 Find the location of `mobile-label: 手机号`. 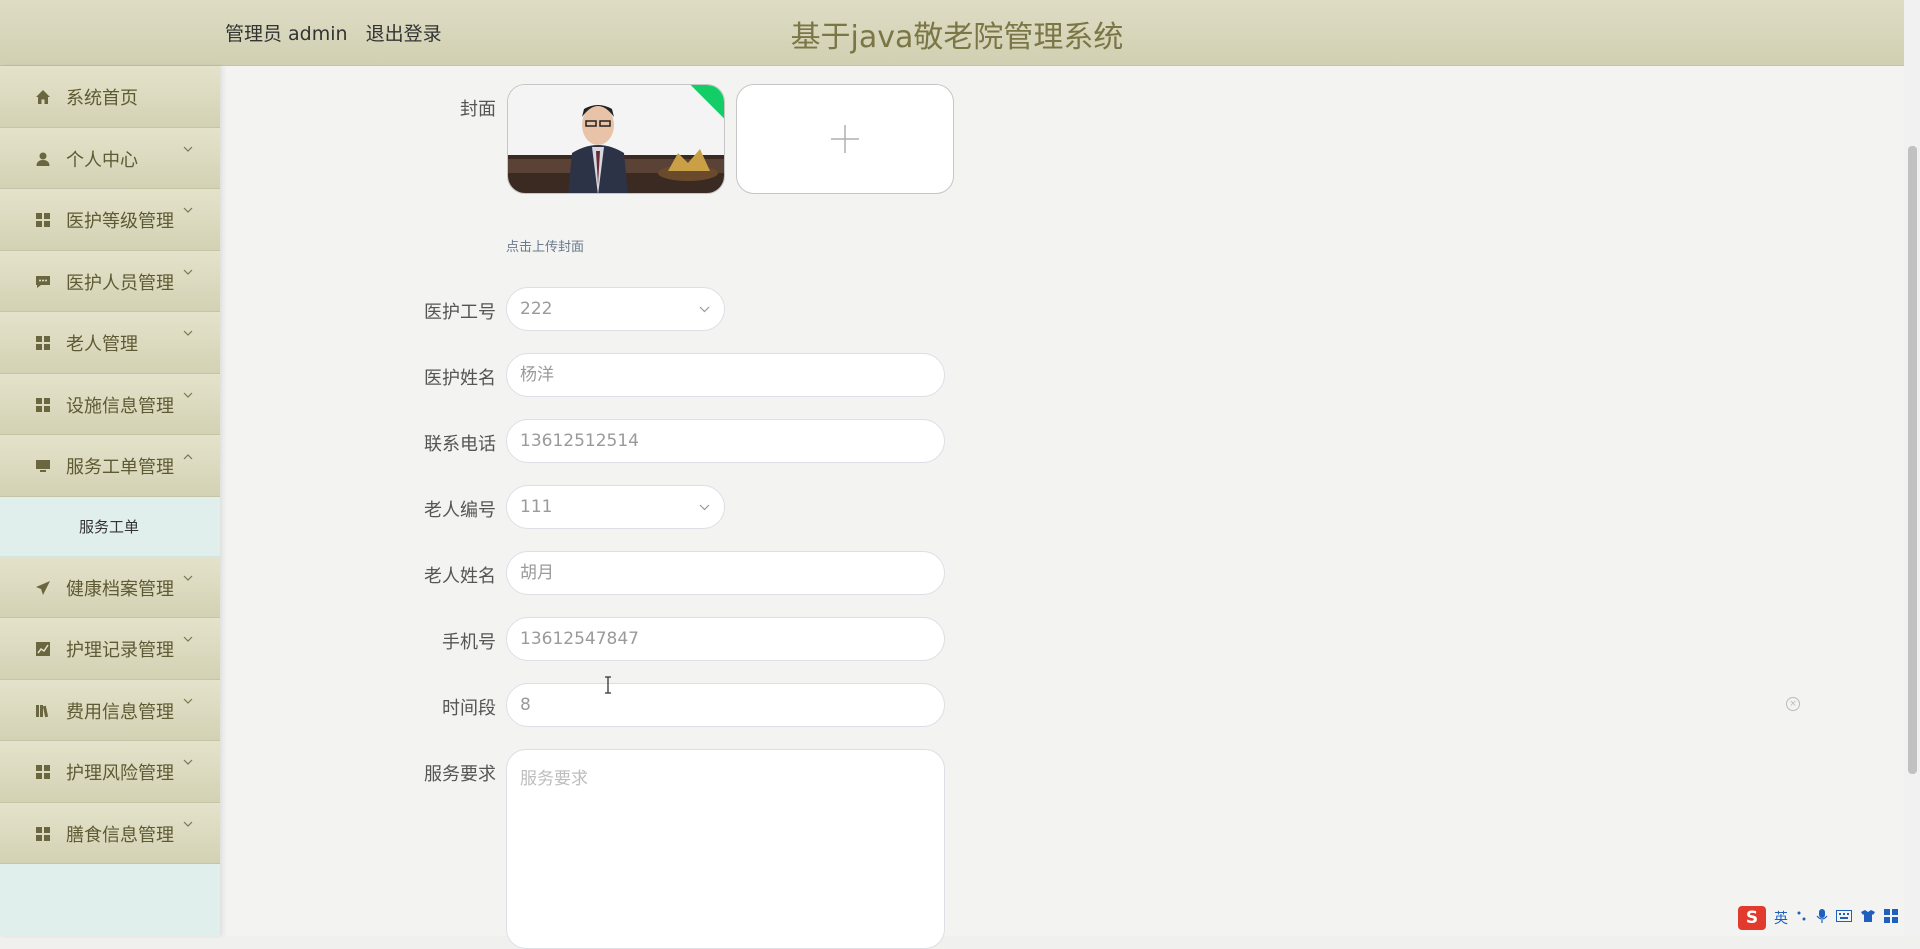

mobile-label: 手机号 is located at coordinates (469, 642).